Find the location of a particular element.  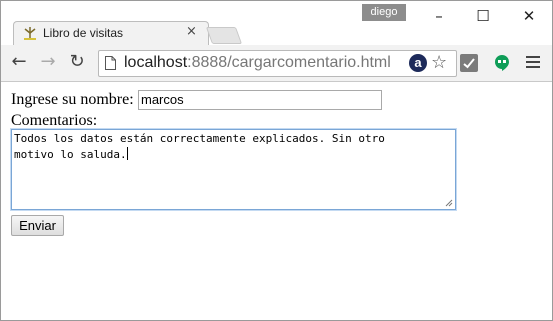

url-host: localhost is located at coordinates (156, 62).